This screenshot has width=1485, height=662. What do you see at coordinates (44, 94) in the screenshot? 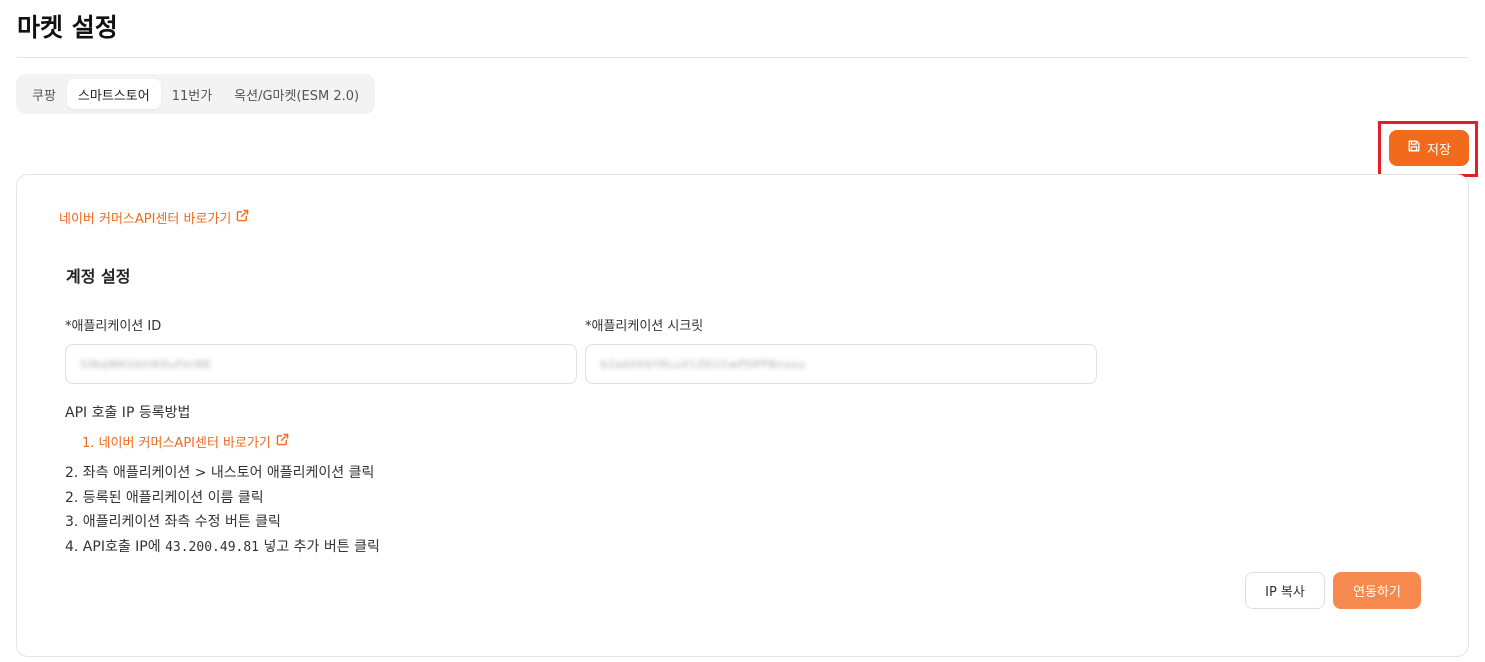
I see `tab-coupang: 쿠팡` at bounding box center [44, 94].